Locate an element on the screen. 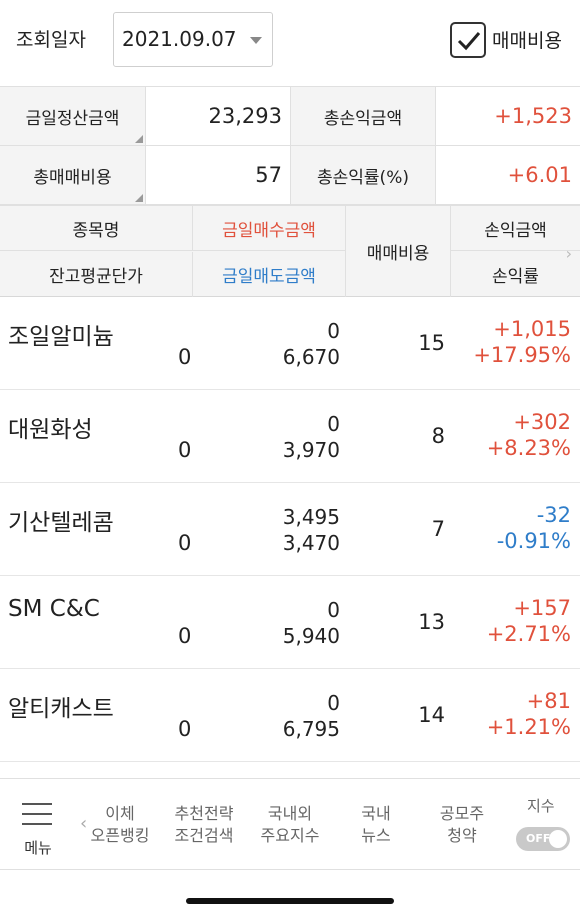 The width and height of the screenshot is (580, 918). chevron-right-icon: › is located at coordinates (569, 253).